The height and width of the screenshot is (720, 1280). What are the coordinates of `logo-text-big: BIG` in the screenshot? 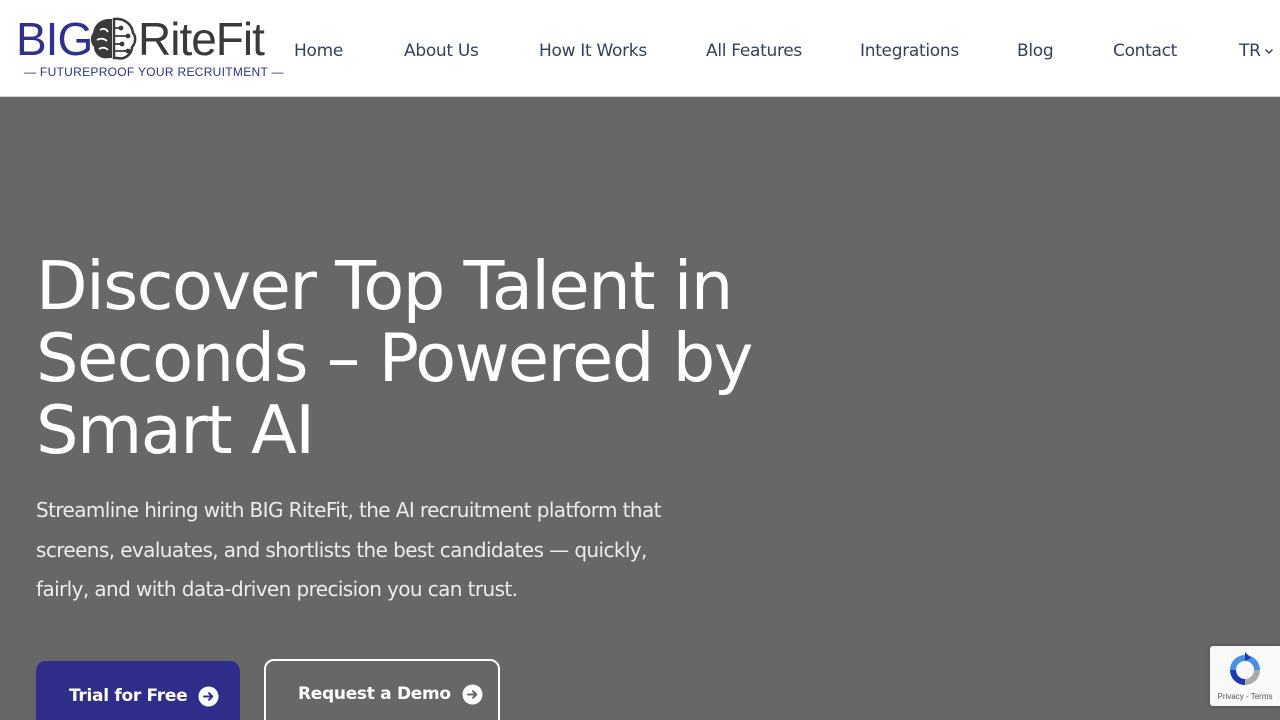 It's located at (54, 39).